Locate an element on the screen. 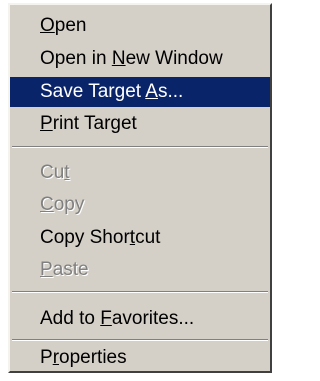  menu-item-open-in-new-window: Open in New Window is located at coordinates (140, 59).